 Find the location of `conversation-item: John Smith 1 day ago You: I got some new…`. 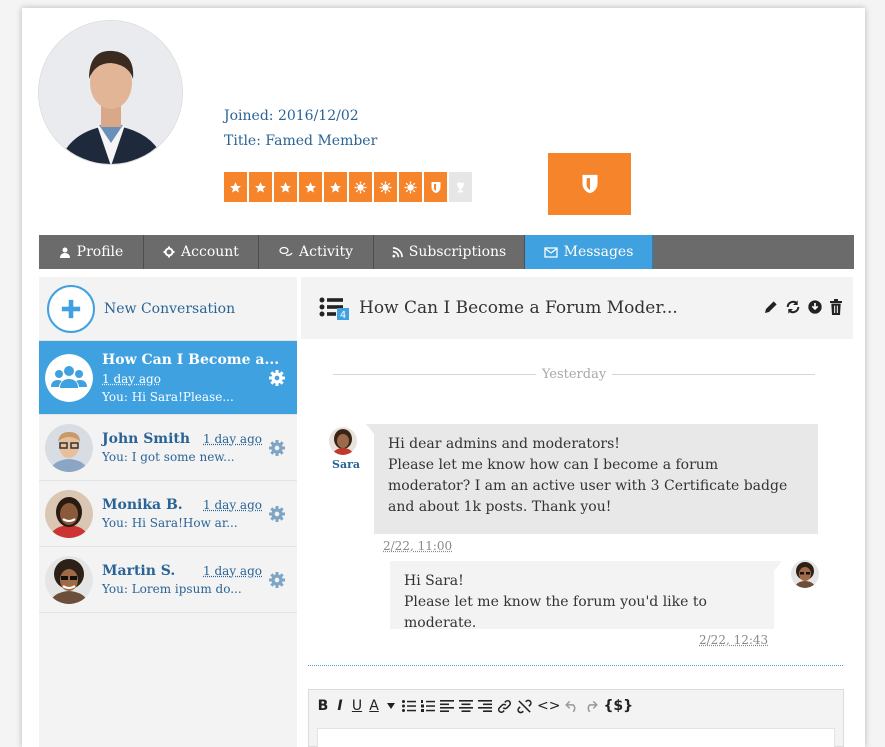

conversation-item: John Smith 1 day ago You: I got some new… is located at coordinates (168, 448).